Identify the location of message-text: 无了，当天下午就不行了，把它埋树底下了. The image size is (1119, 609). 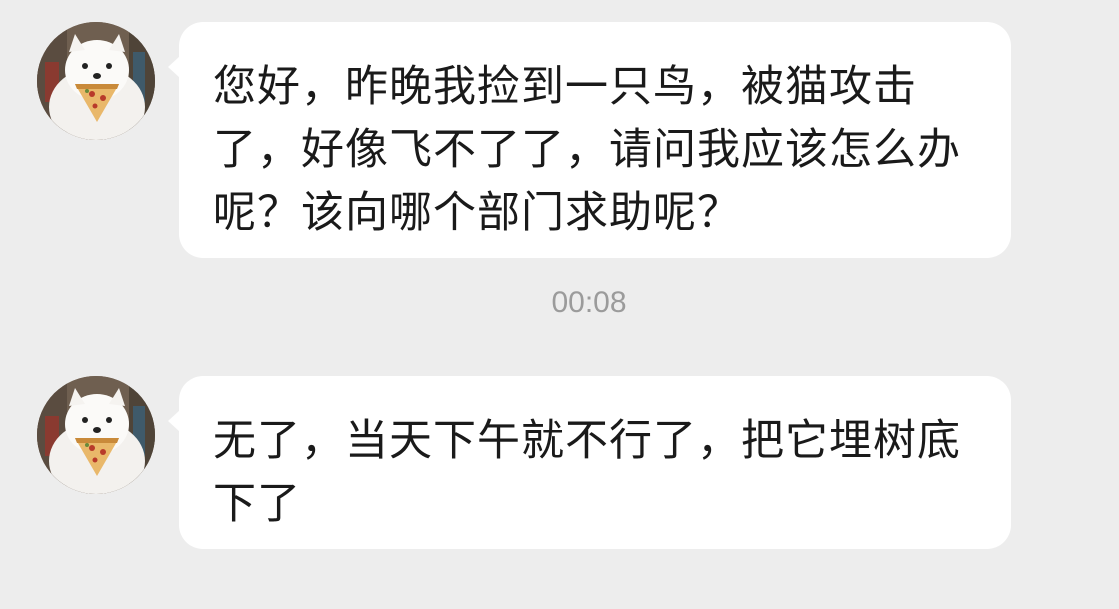
(587, 472).